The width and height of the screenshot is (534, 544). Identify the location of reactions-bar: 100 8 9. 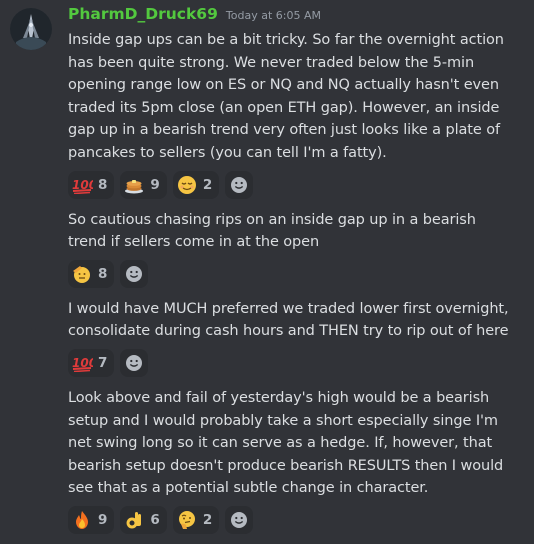
(298, 184).